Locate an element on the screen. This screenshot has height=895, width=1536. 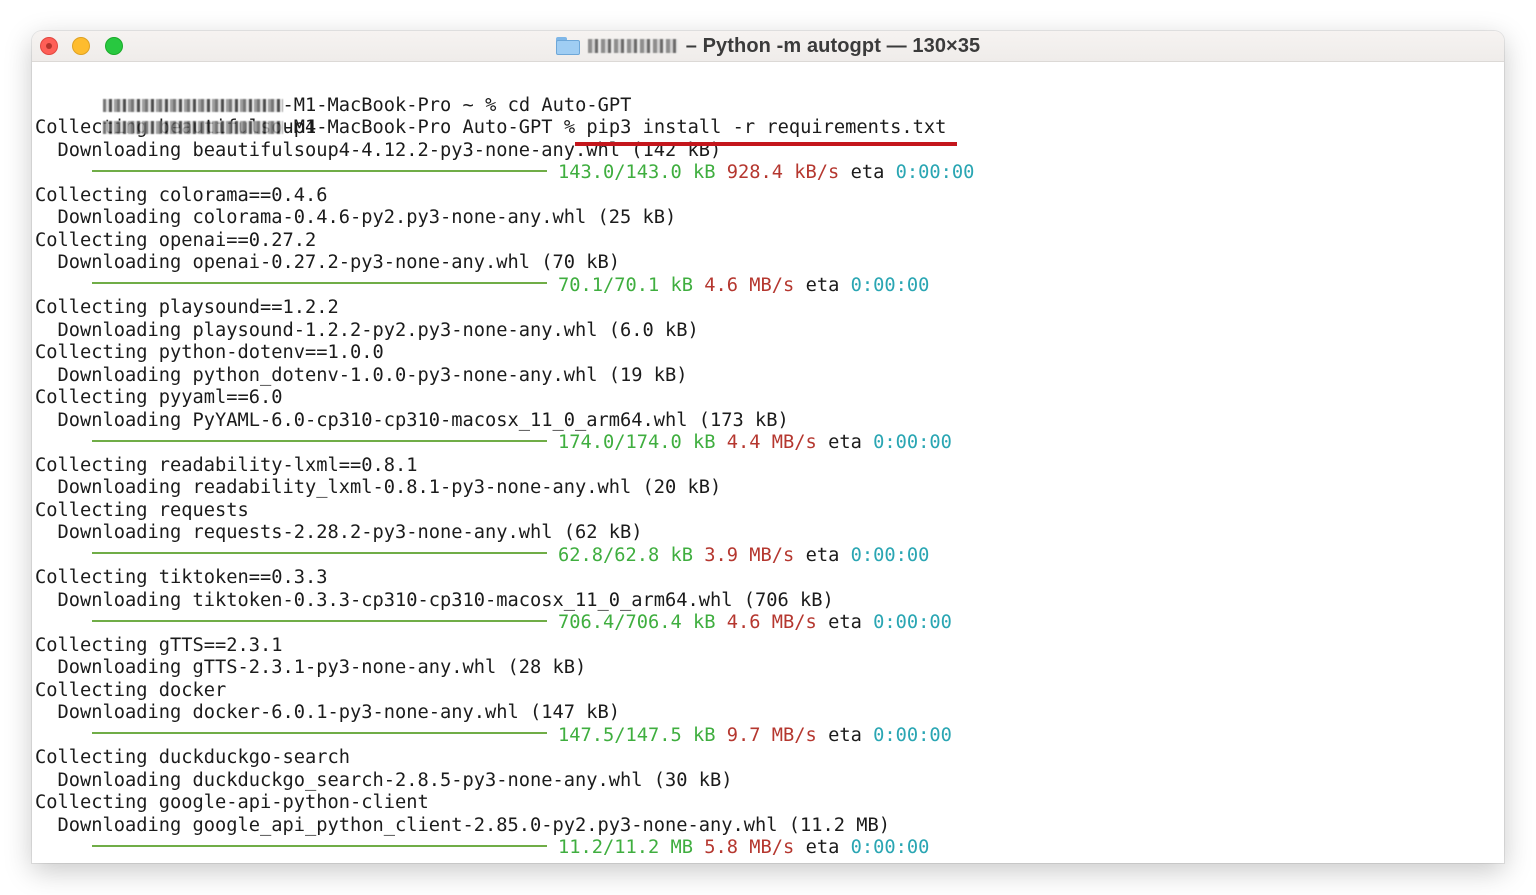
window-title: – Python -m autogpt — 130×35 is located at coordinates (833, 45).